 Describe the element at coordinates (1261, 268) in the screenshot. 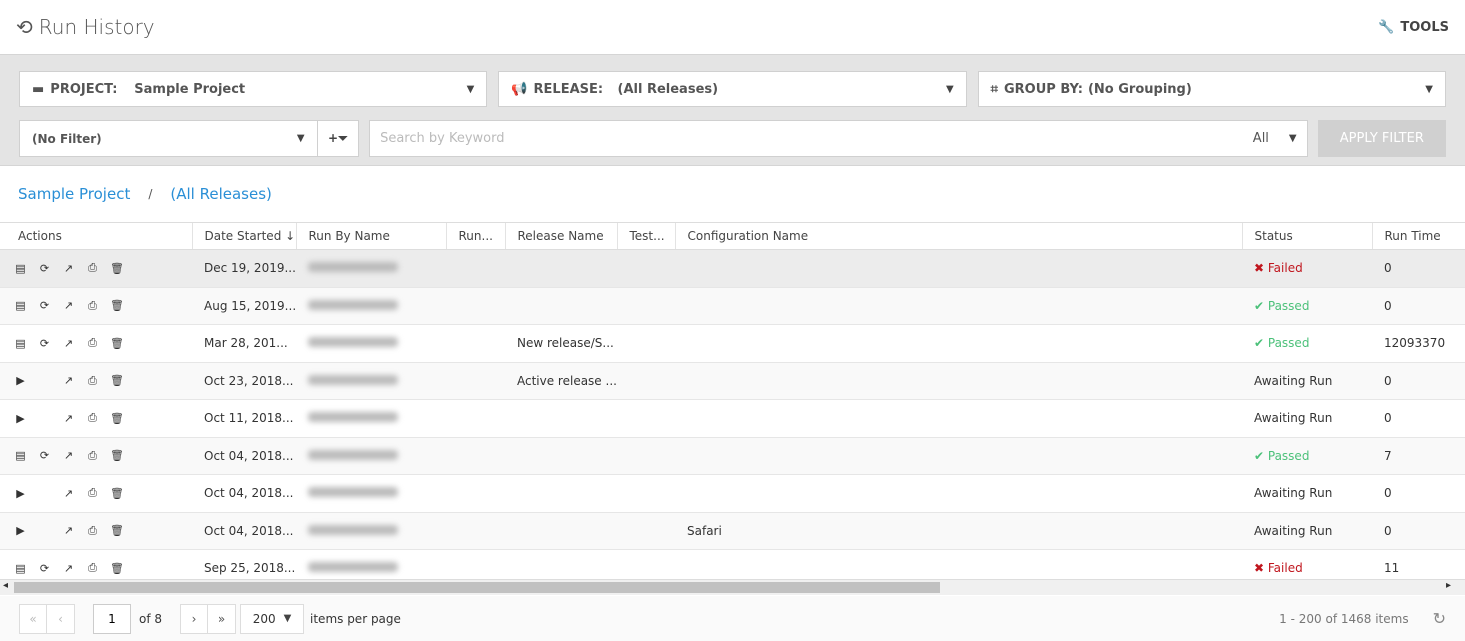

I see `failed-icon: ✖` at that location.